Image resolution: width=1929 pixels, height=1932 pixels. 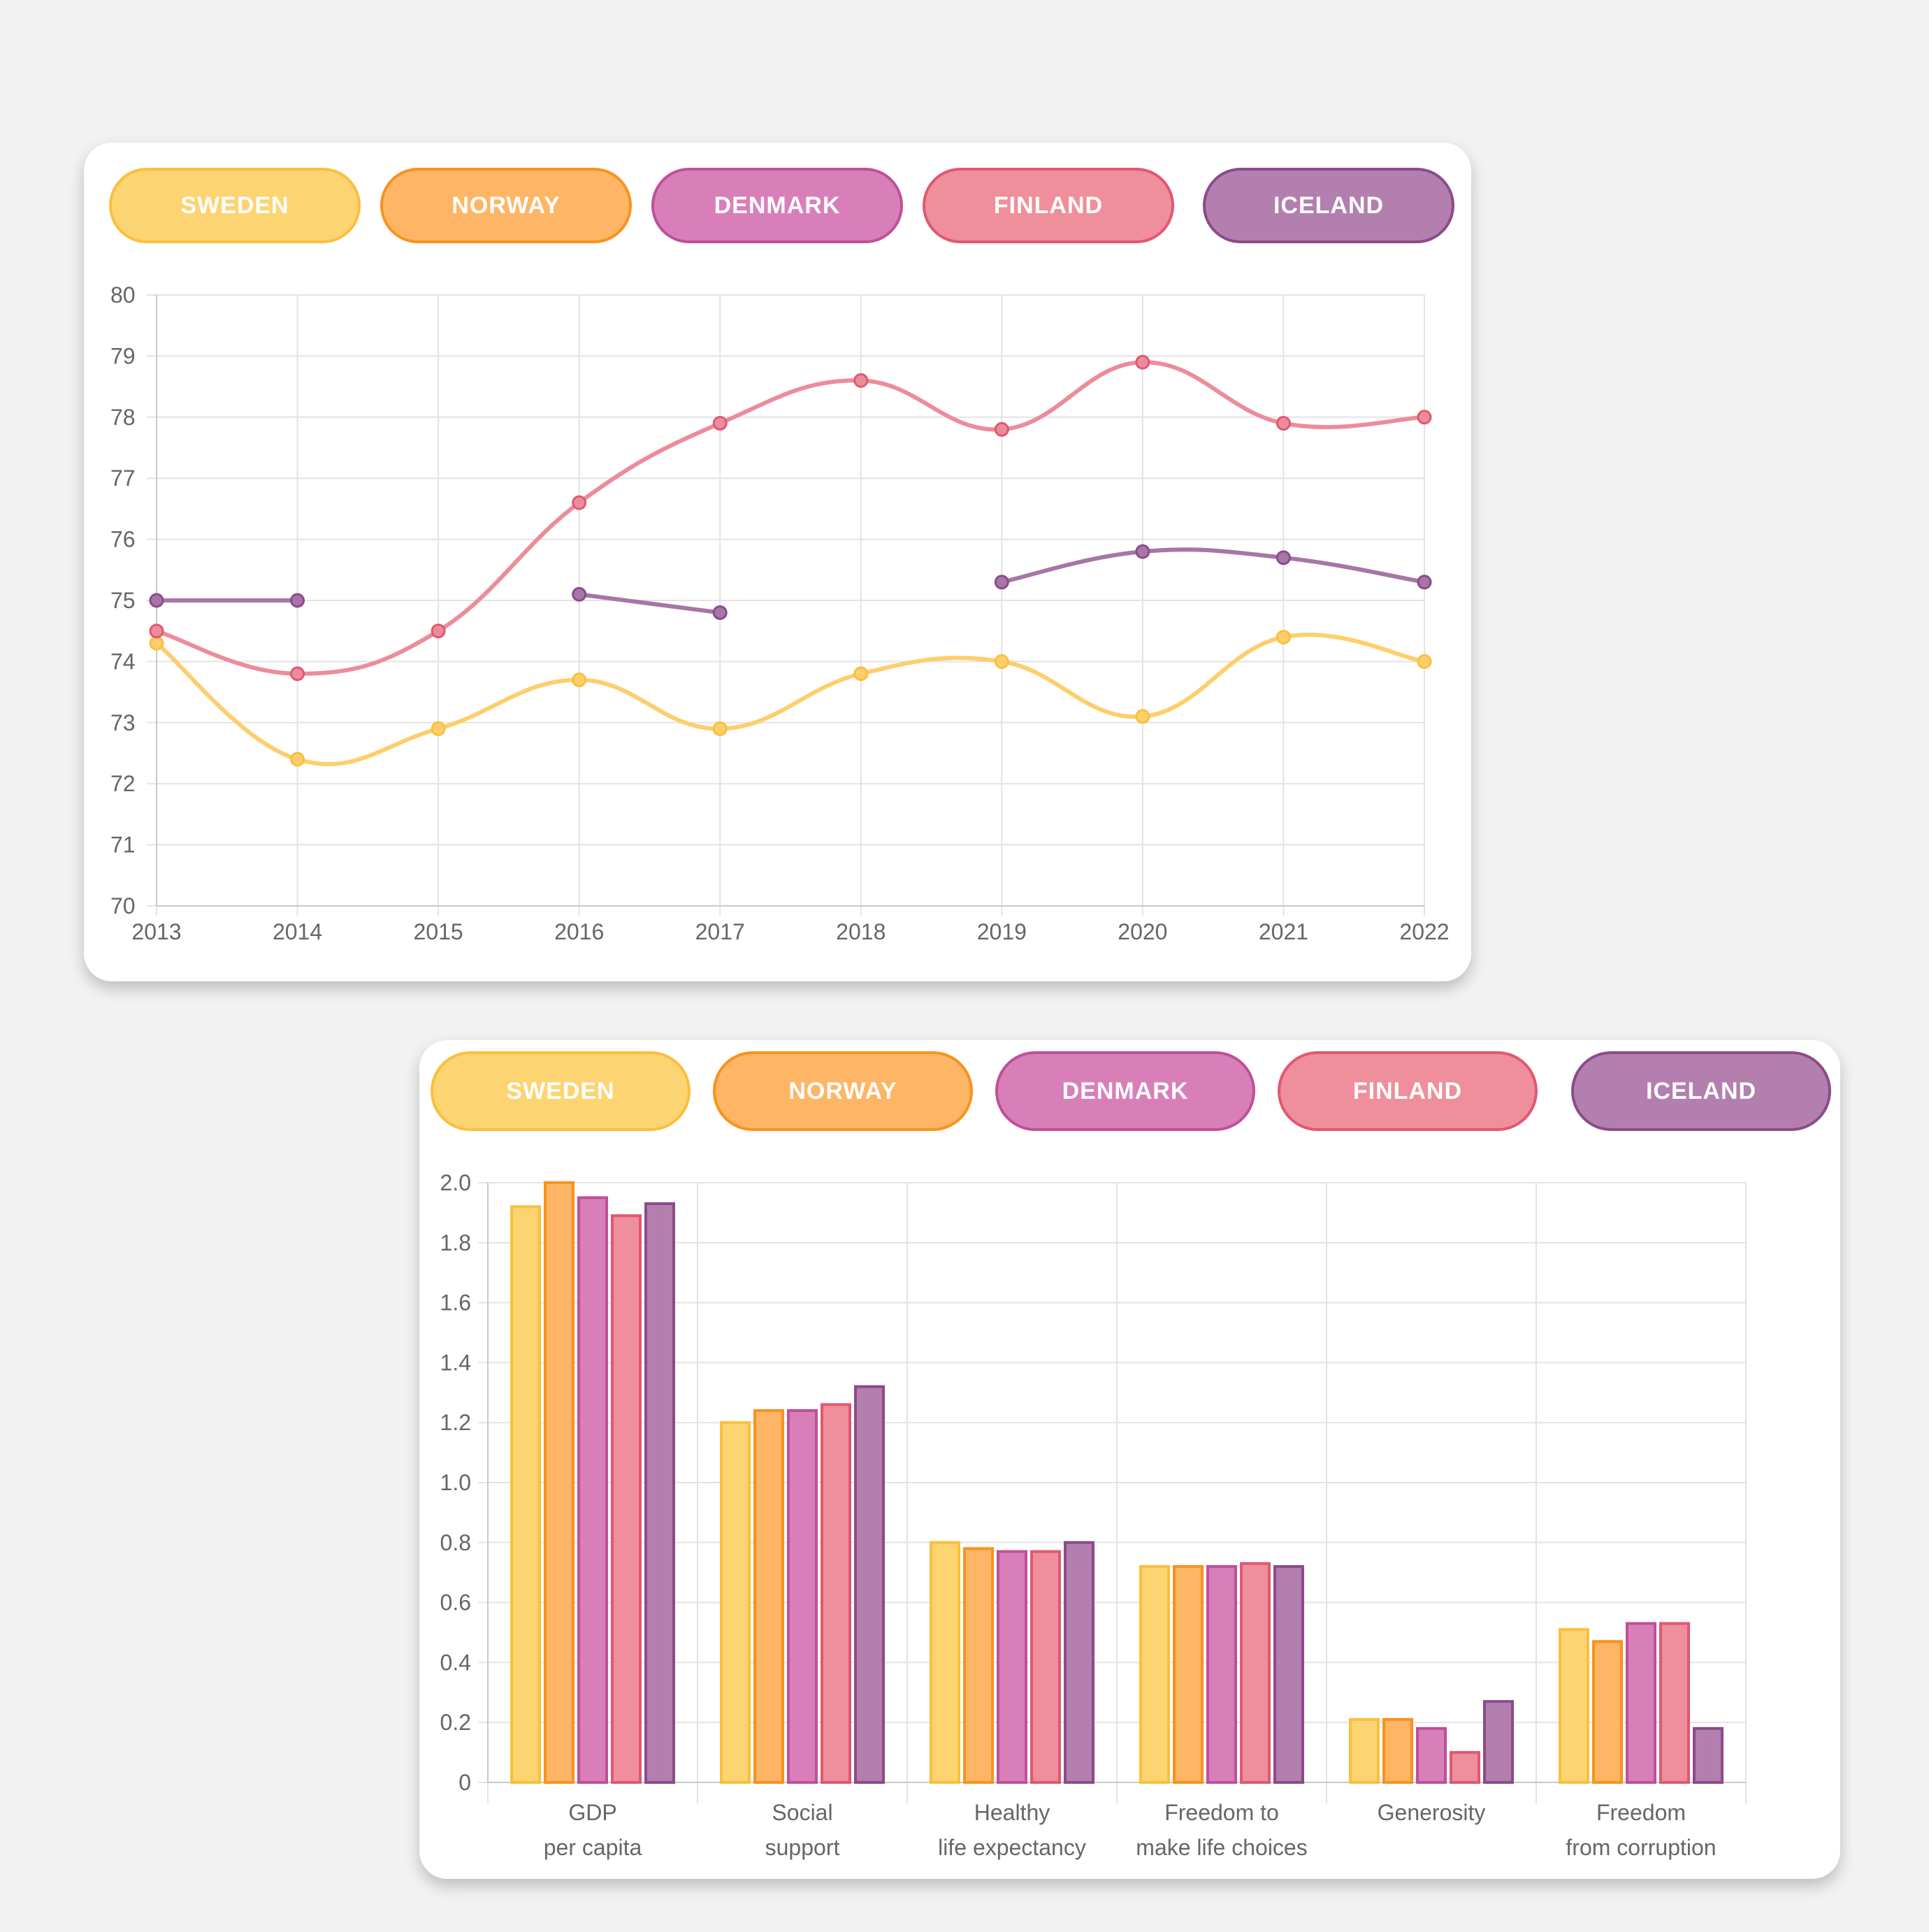 What do you see at coordinates (455, 1542) in the screenshot?
I see `bar-y-tick-label: 0.8` at bounding box center [455, 1542].